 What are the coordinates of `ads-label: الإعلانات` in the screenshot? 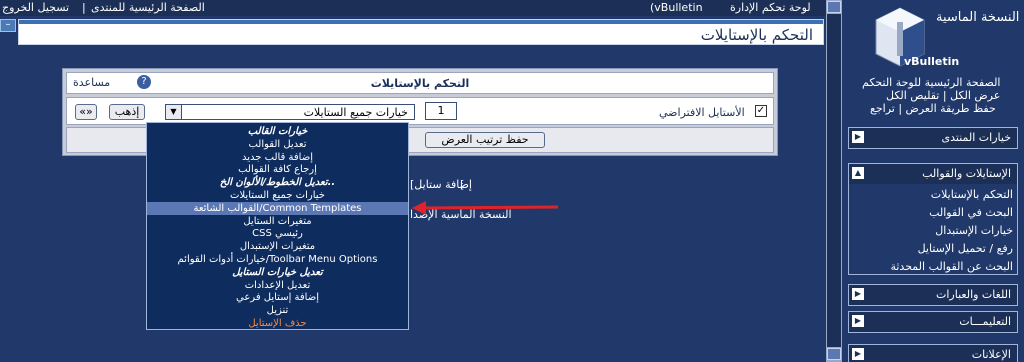 It's located at (991, 354).